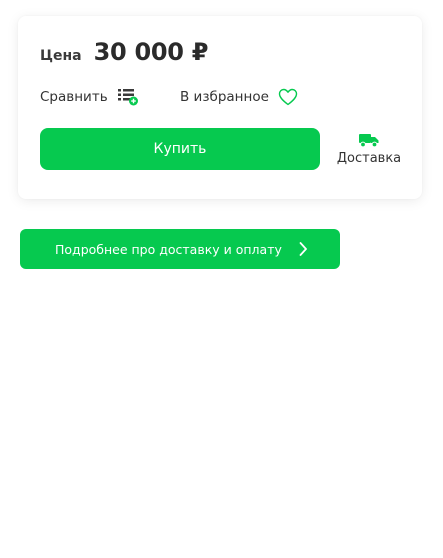 The image size is (443, 558). Describe the element at coordinates (369, 158) in the screenshot. I see `delivery-label: Доставка` at that location.